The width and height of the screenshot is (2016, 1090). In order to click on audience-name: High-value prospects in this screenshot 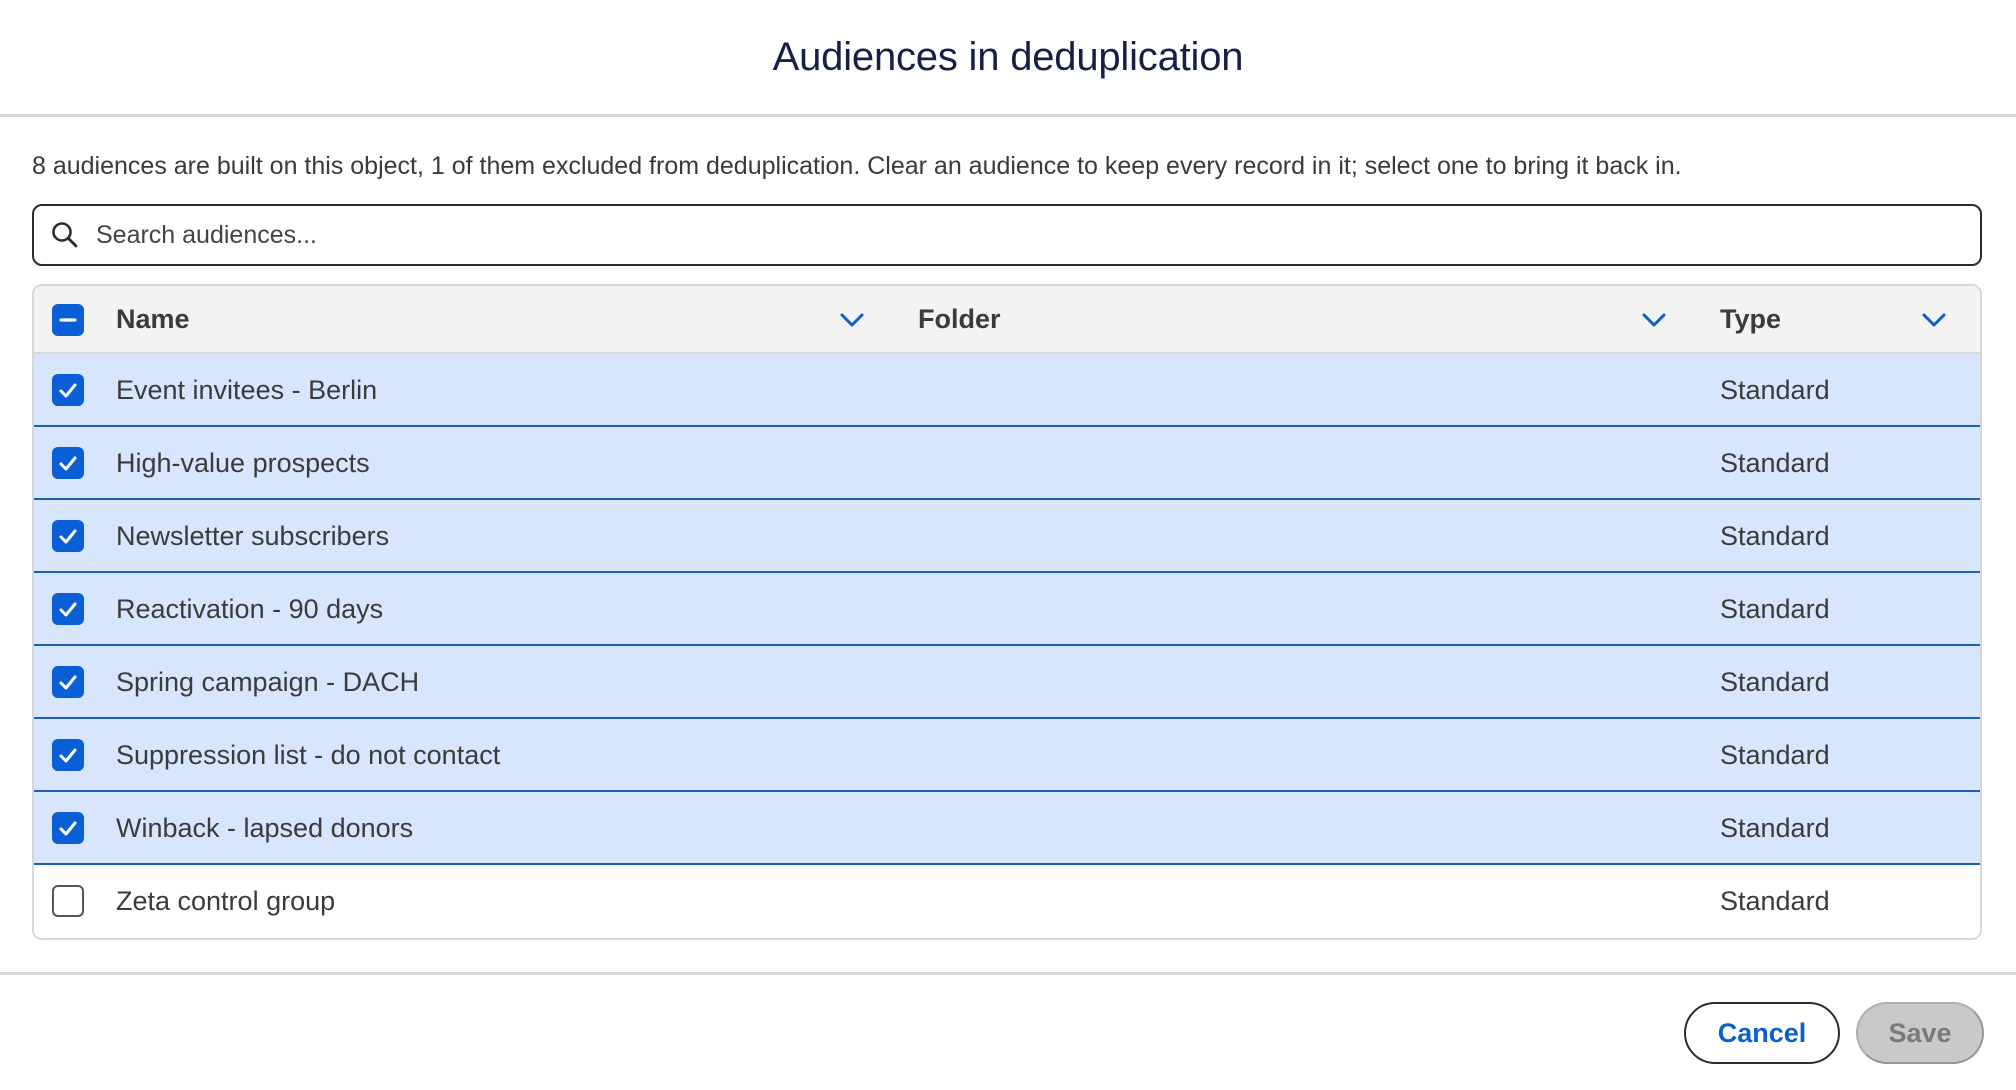, I will do `click(243, 463)`.